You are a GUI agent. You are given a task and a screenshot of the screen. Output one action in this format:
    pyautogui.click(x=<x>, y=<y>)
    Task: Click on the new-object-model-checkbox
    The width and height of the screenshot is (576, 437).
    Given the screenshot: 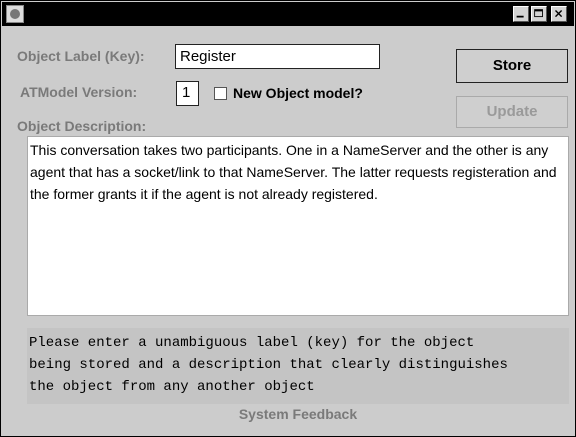 What is the action you would take?
    pyautogui.click(x=220, y=93)
    